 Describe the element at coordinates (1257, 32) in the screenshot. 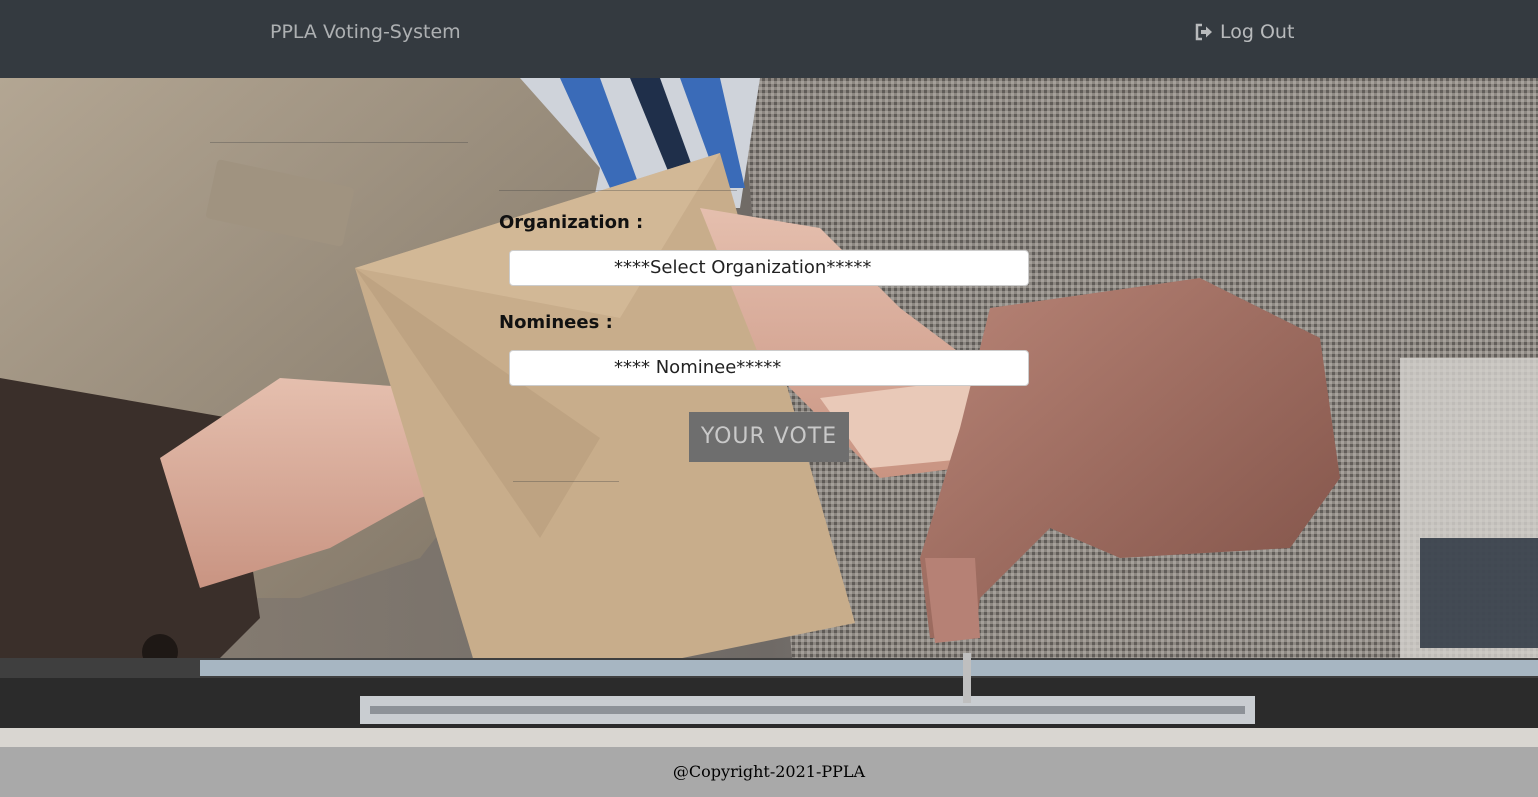

I see `logout-label: Log Out` at that location.